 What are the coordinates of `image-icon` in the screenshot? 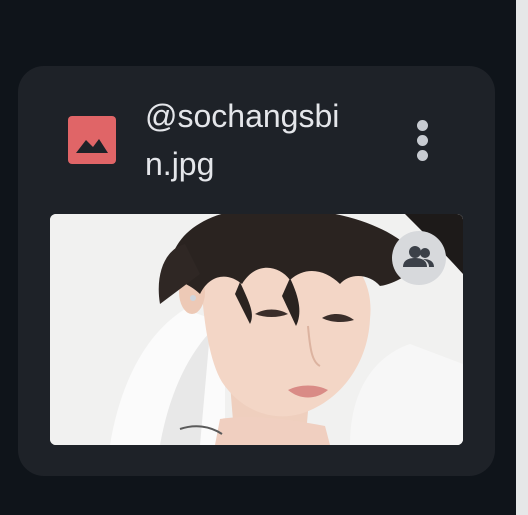 It's located at (92, 140).